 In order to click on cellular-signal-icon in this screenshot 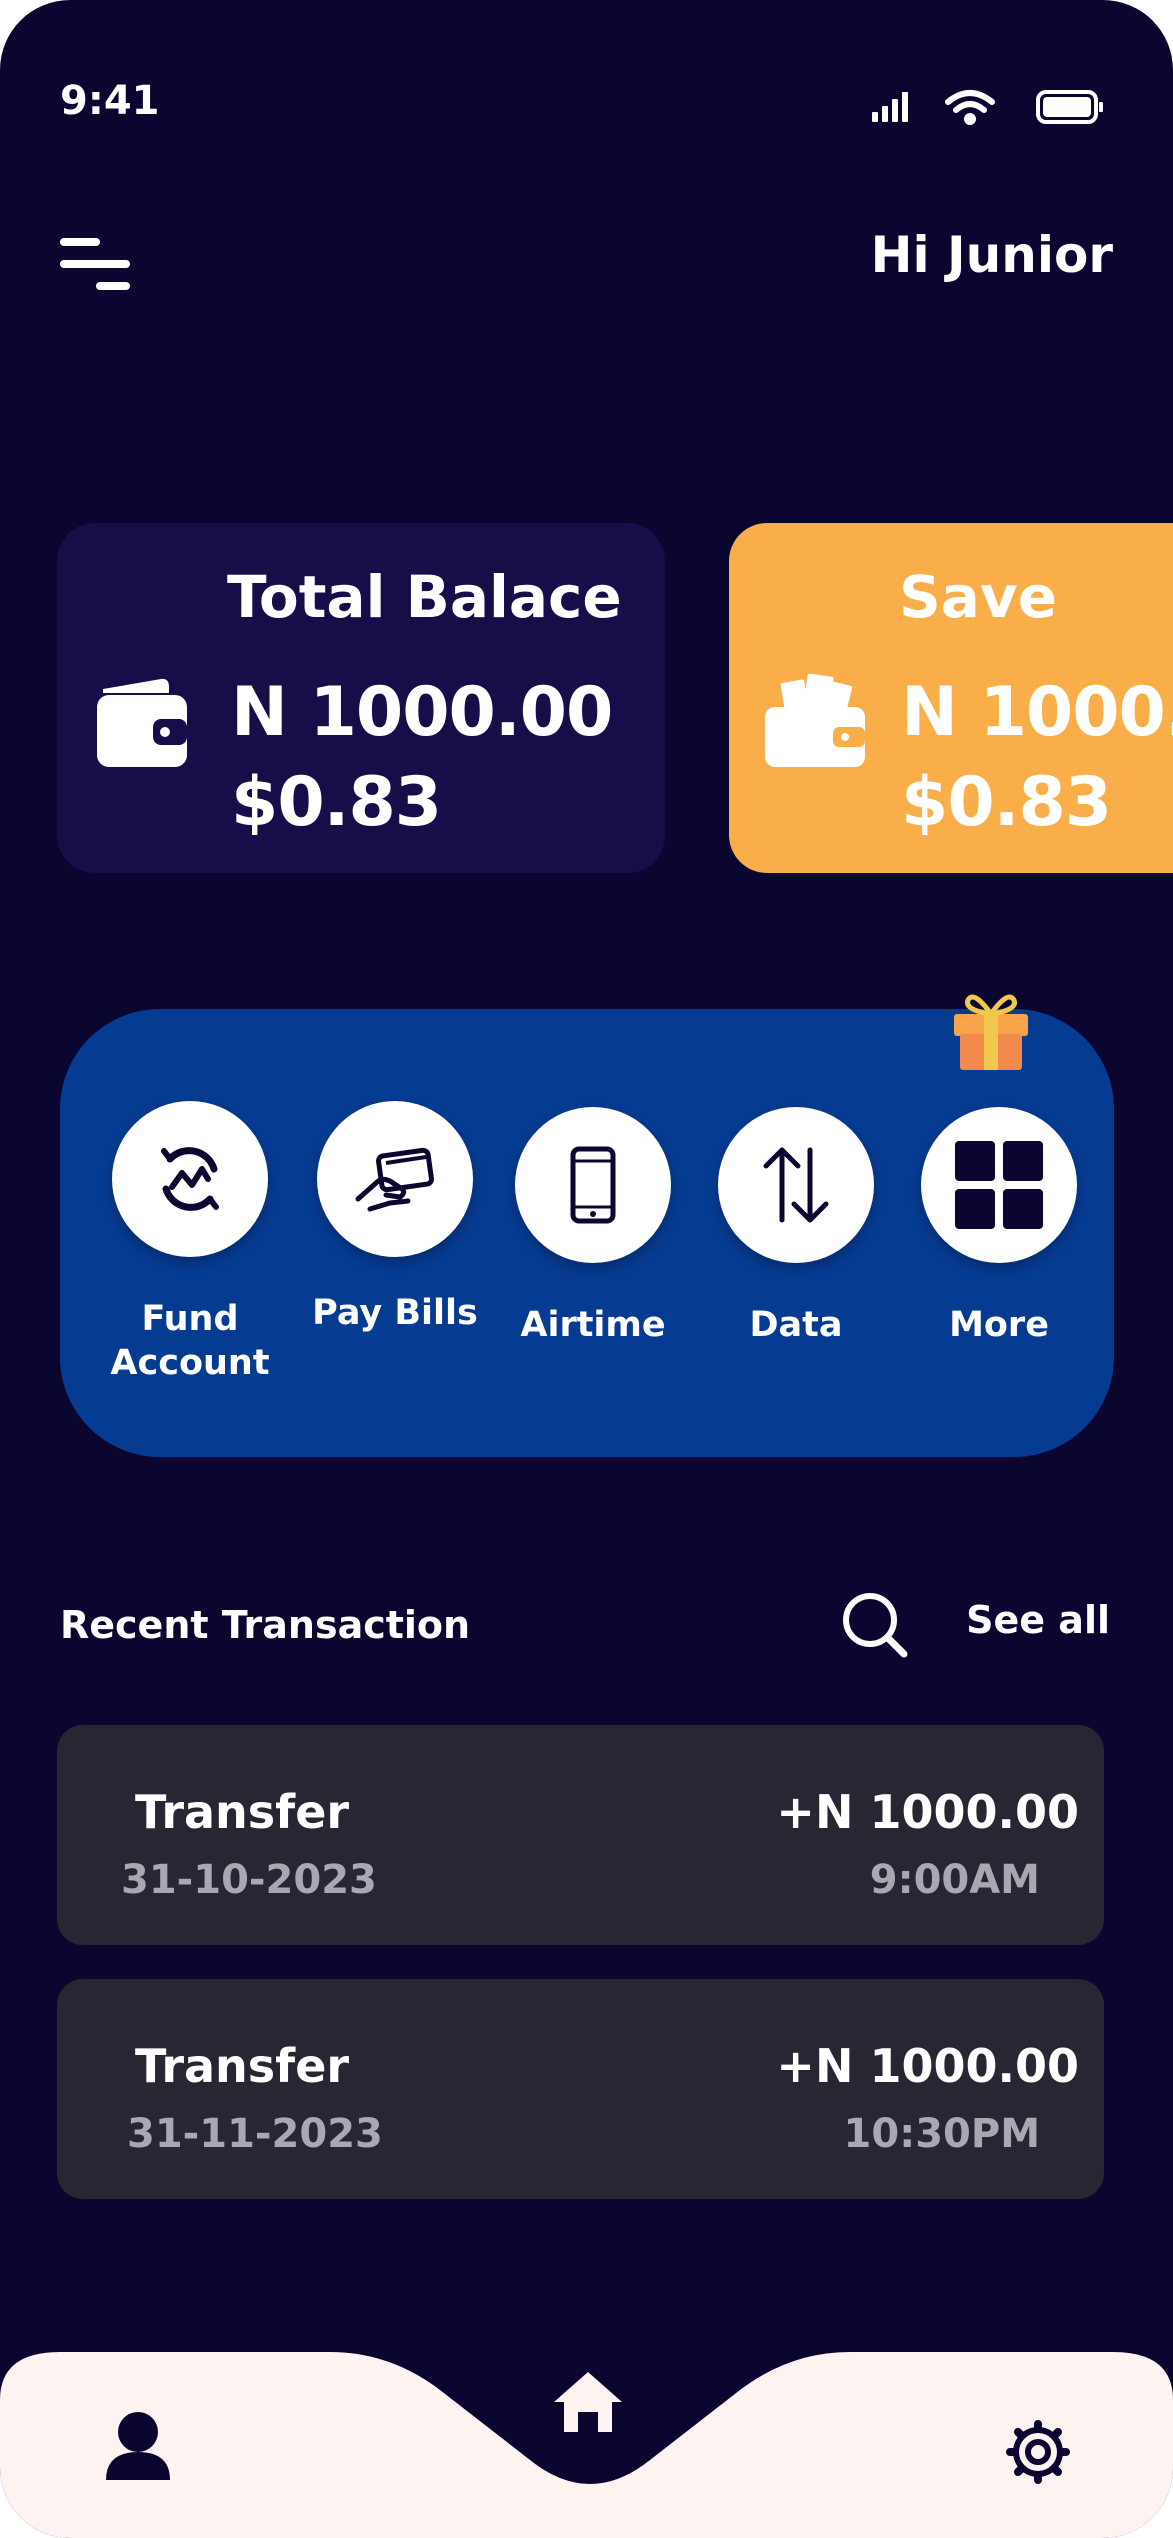, I will do `click(890, 107)`.